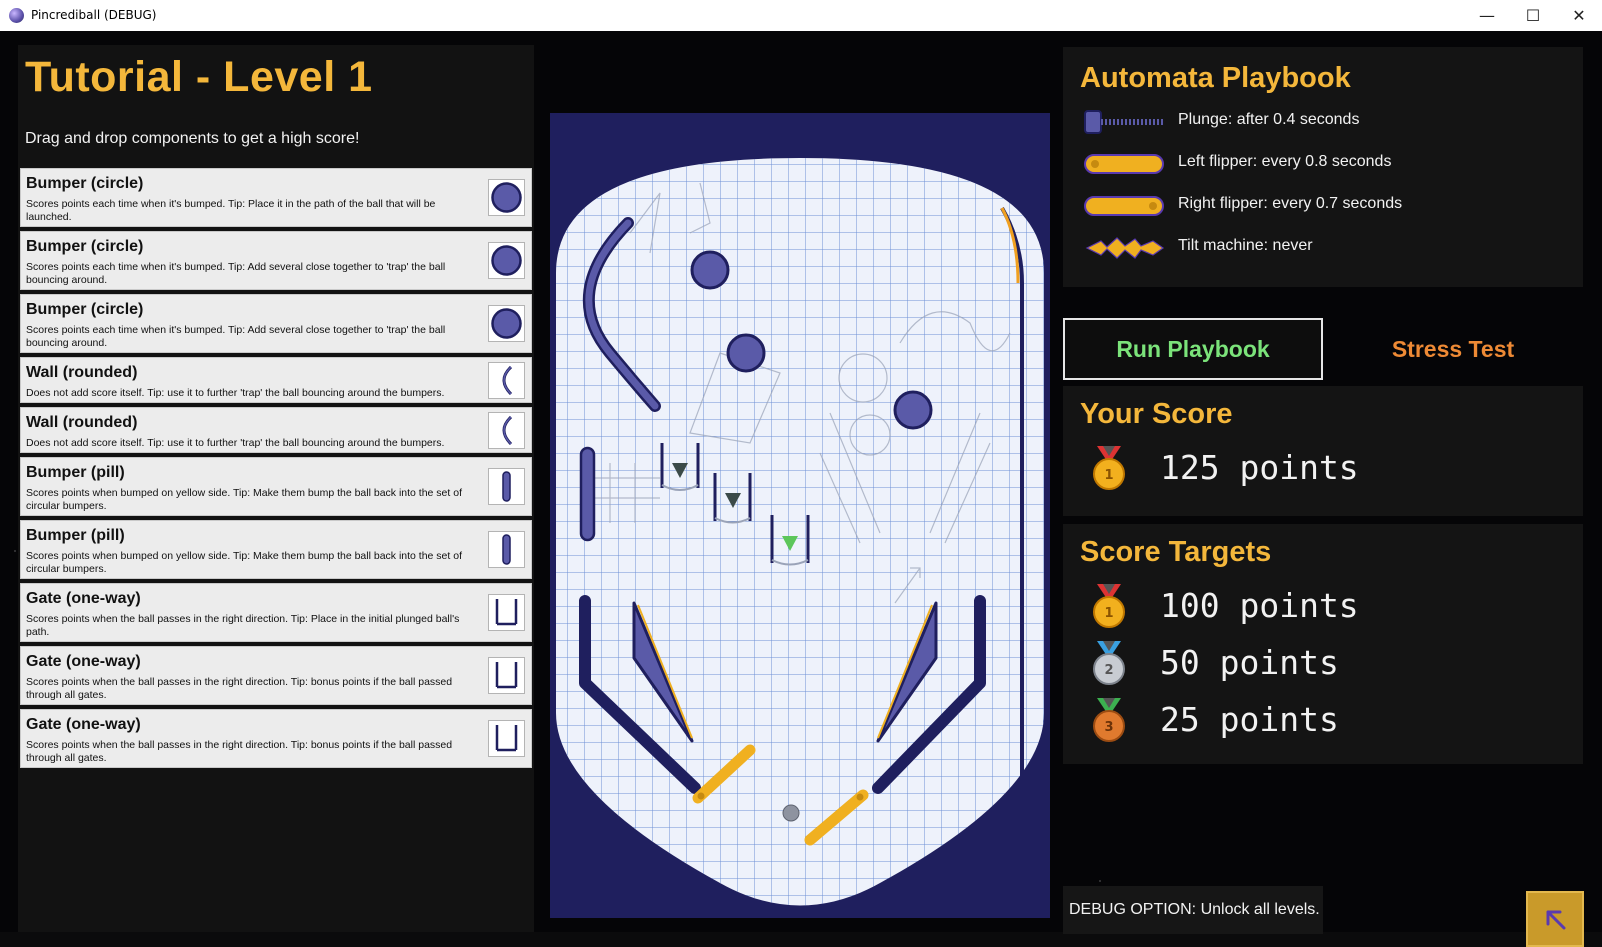 The width and height of the screenshot is (1602, 947). I want to click on plunger-icon, so click(1123, 122).